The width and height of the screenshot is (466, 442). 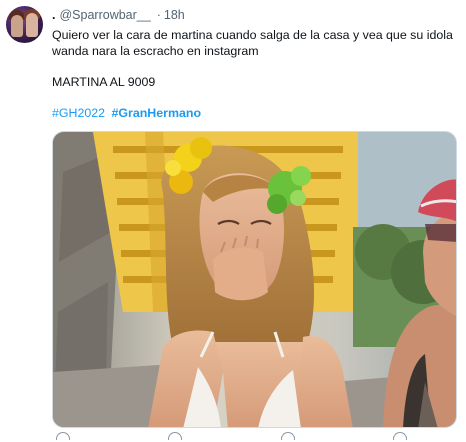 I want to click on tweet-actions, so click(x=254, y=437).